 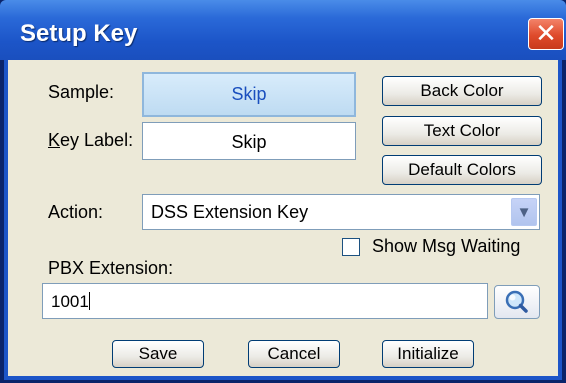 What do you see at coordinates (428, 354) in the screenshot?
I see `initialize-button: Initialize` at bounding box center [428, 354].